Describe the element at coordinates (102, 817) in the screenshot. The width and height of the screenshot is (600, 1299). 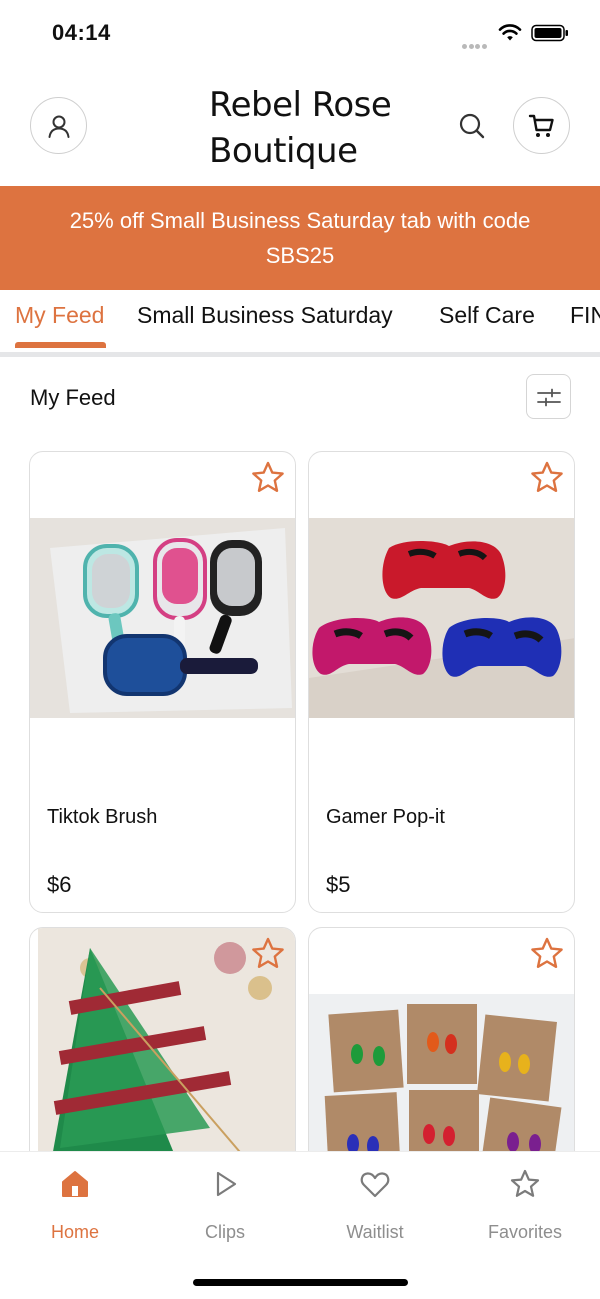
I see `product-name: Tiktok Brush` at that location.